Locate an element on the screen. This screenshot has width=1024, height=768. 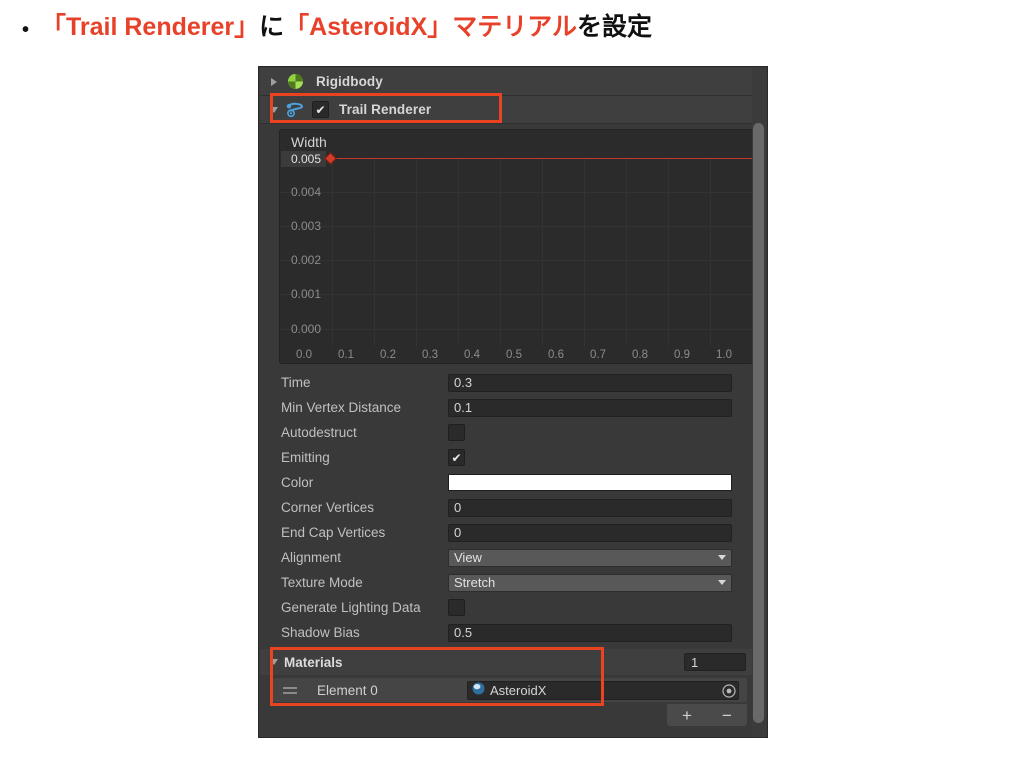
materials-add-remove-buttons: + − is located at coordinates (707, 715).